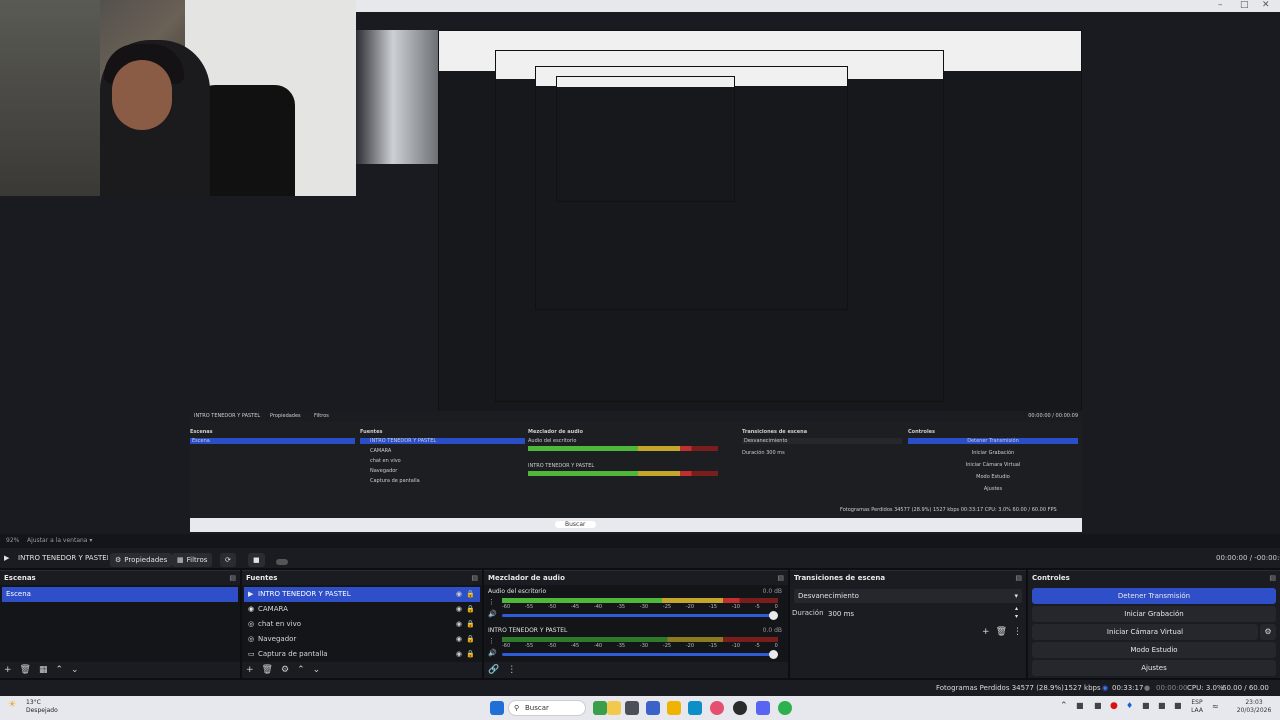 This screenshot has width=1280, height=720. Describe the element at coordinates (674, 708) in the screenshot. I see `folder-icon` at that location.